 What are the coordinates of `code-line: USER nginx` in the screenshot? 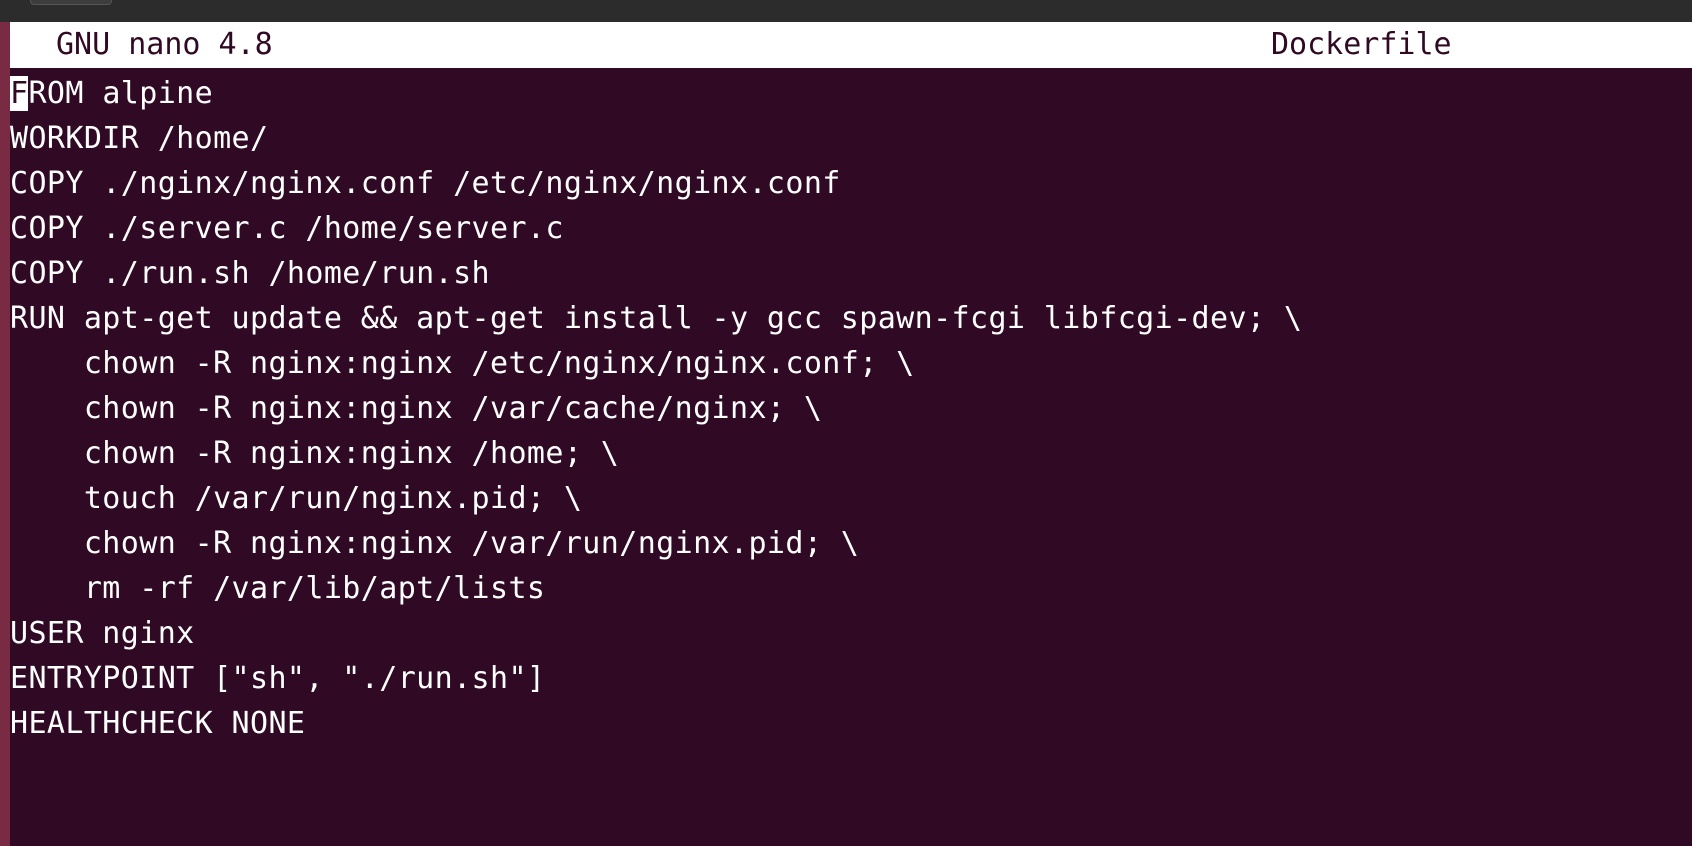 It's located at (851, 633).